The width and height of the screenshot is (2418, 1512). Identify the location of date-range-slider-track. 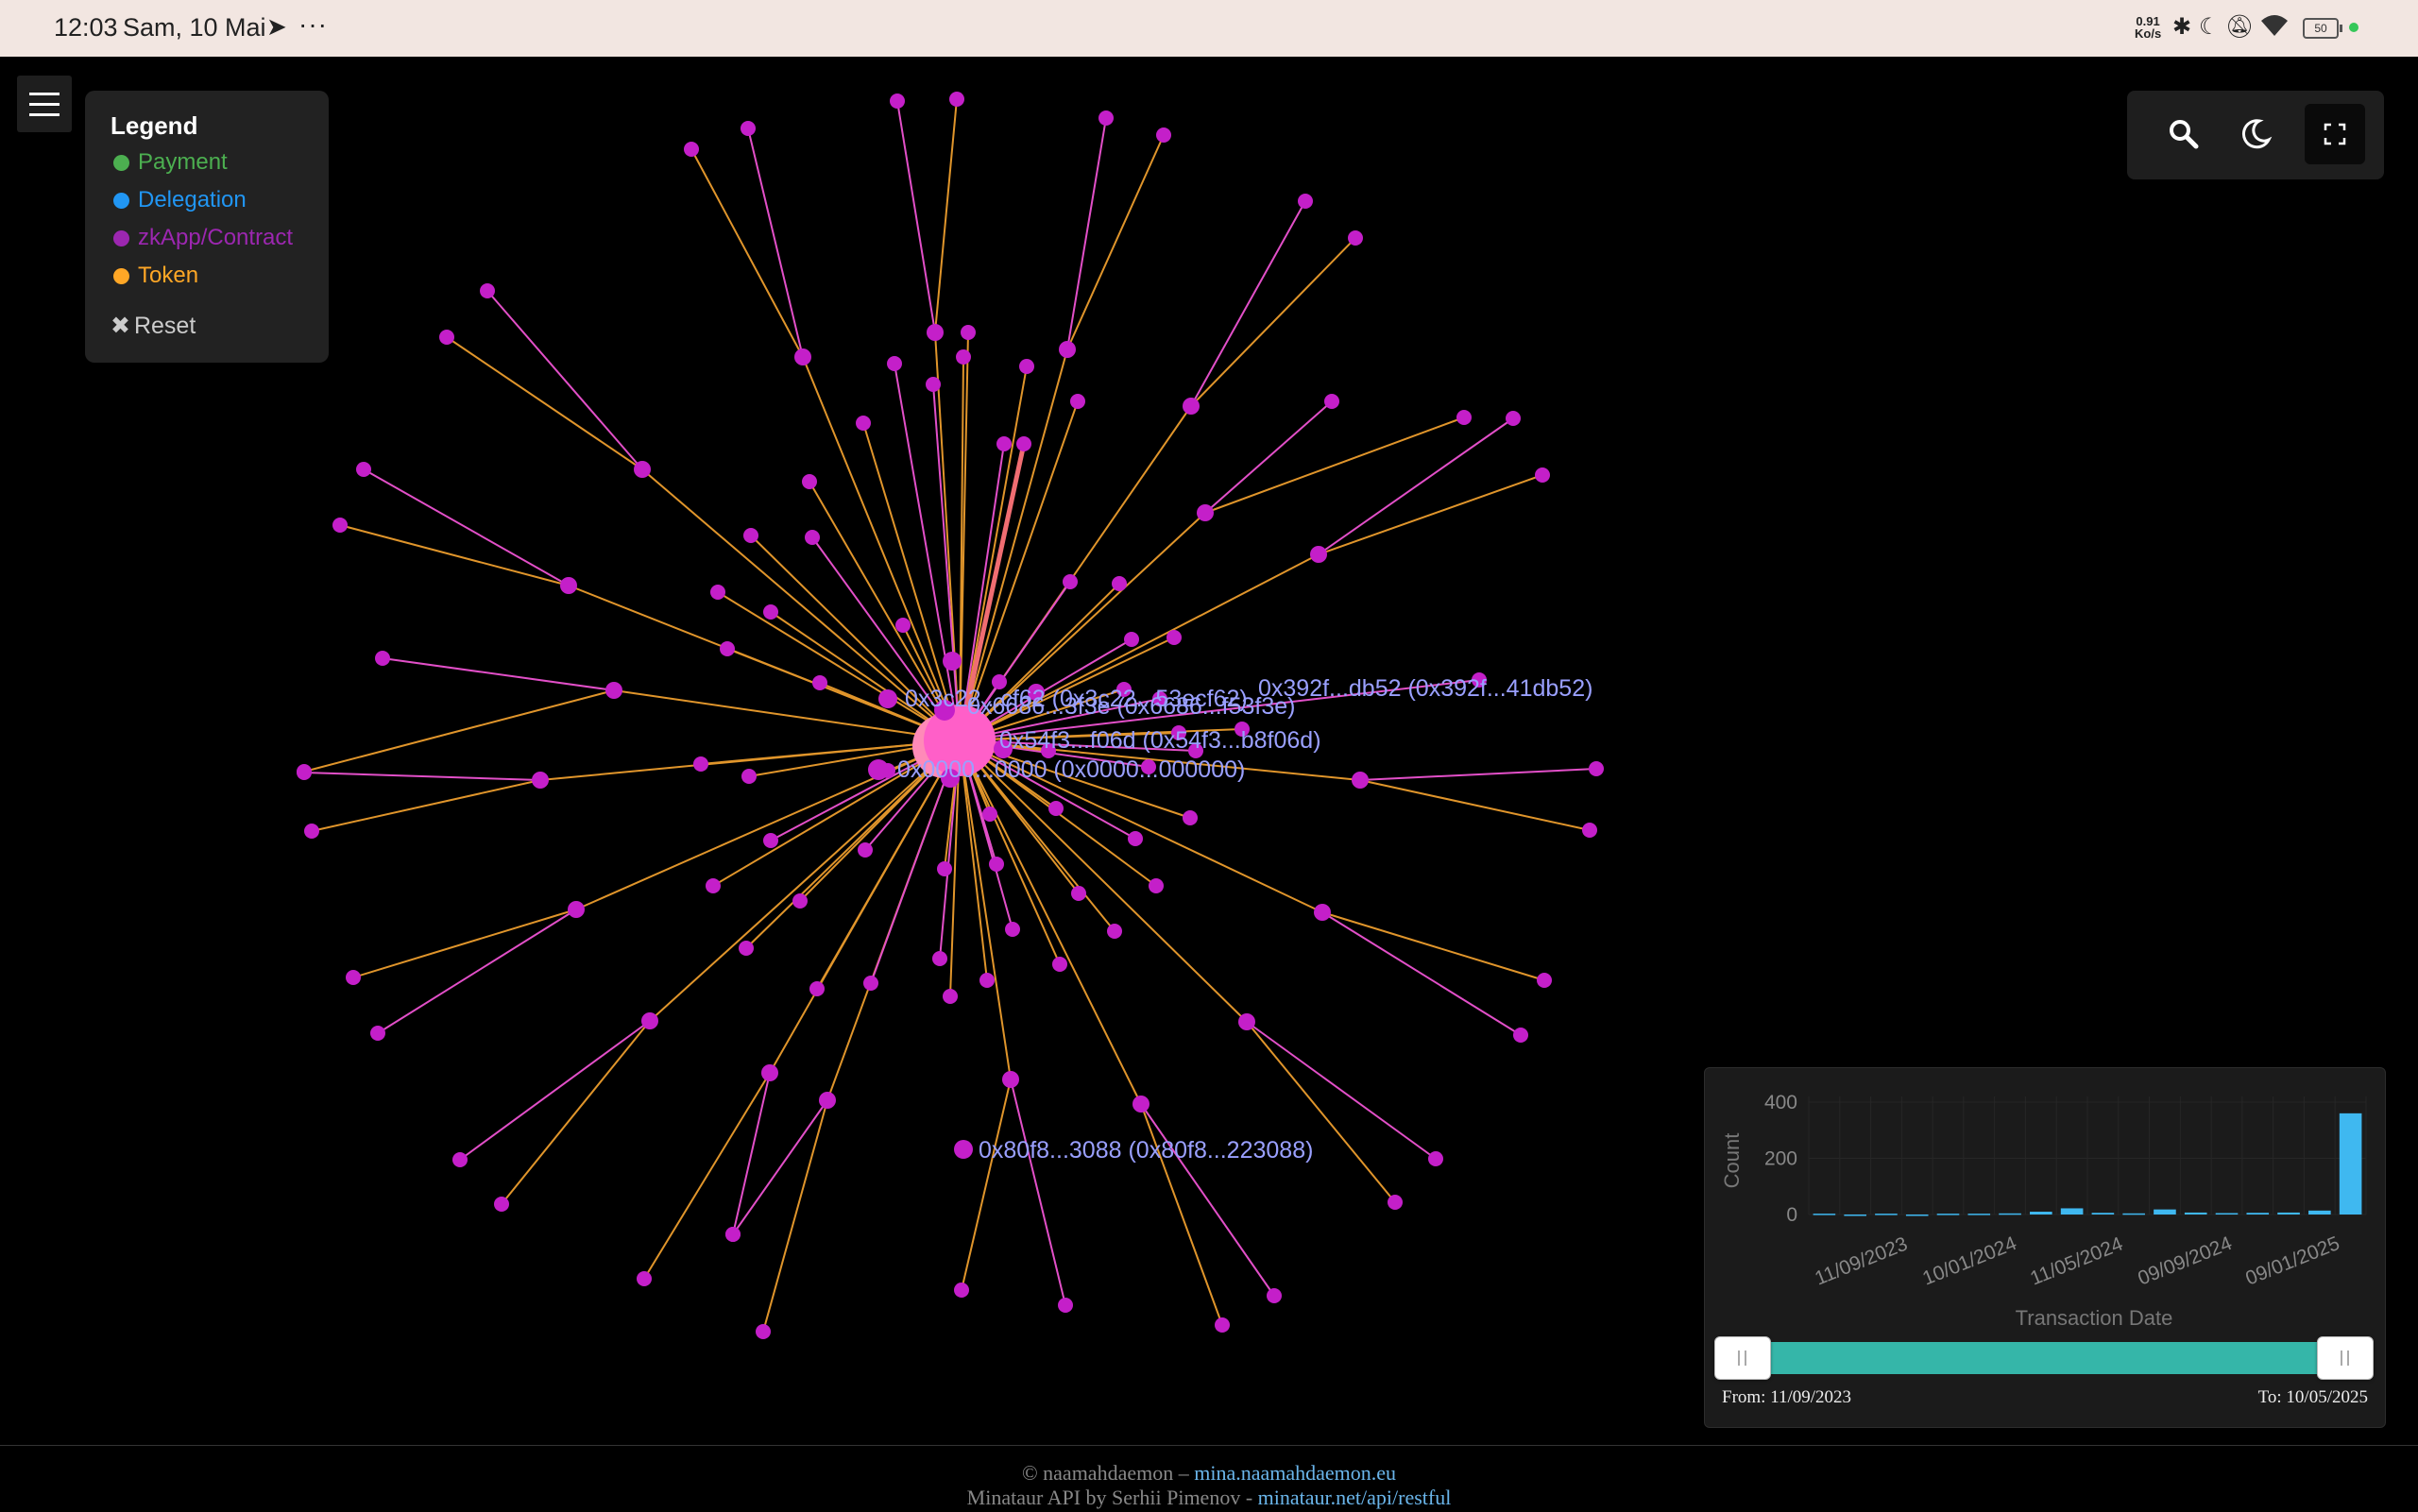
(2044, 1358).